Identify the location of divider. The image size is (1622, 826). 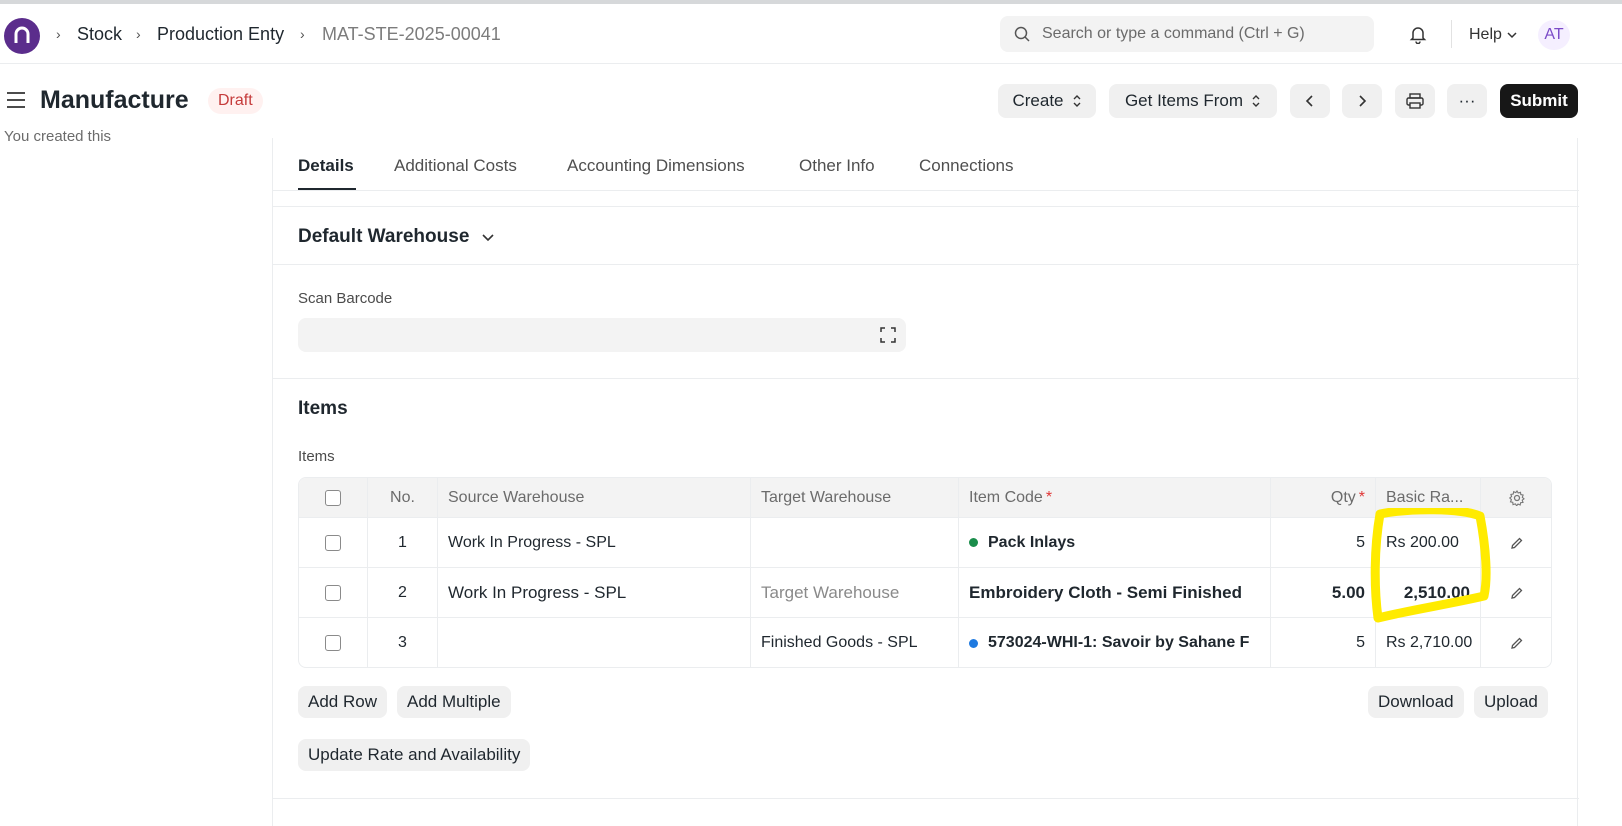
(1451, 34).